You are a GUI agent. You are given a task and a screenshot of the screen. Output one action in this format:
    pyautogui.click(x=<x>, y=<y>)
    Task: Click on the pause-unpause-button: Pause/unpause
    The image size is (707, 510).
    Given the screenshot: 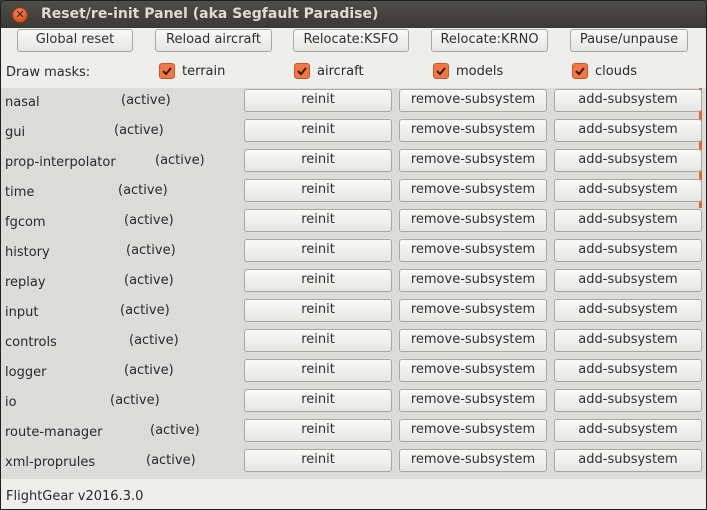 What is the action you would take?
    pyautogui.click(x=629, y=40)
    